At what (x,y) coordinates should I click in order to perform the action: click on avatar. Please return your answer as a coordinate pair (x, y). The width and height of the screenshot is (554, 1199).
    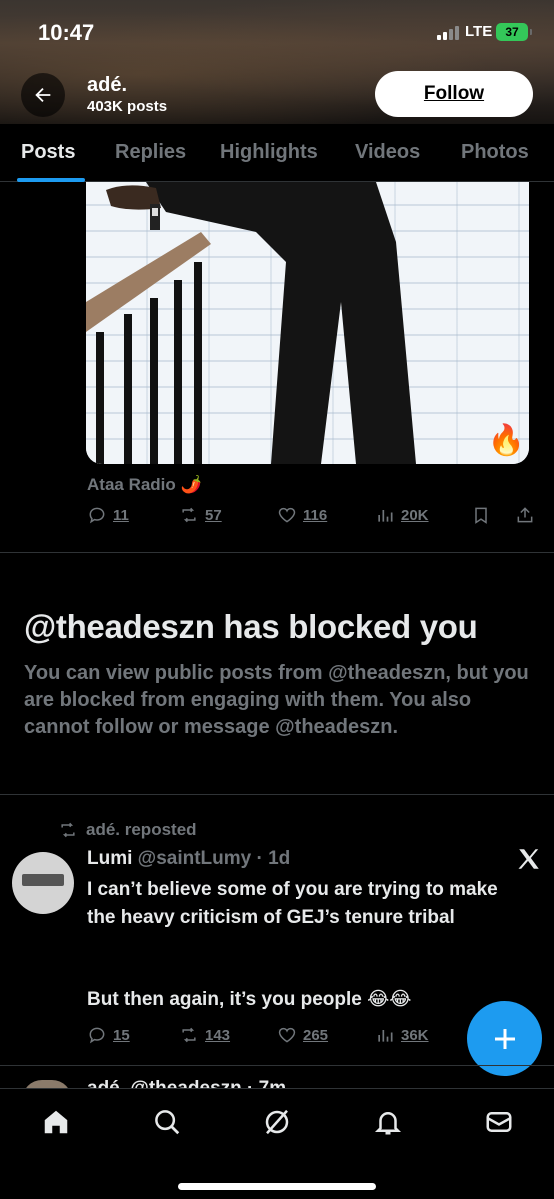
    Looking at the image, I should click on (43, 883).